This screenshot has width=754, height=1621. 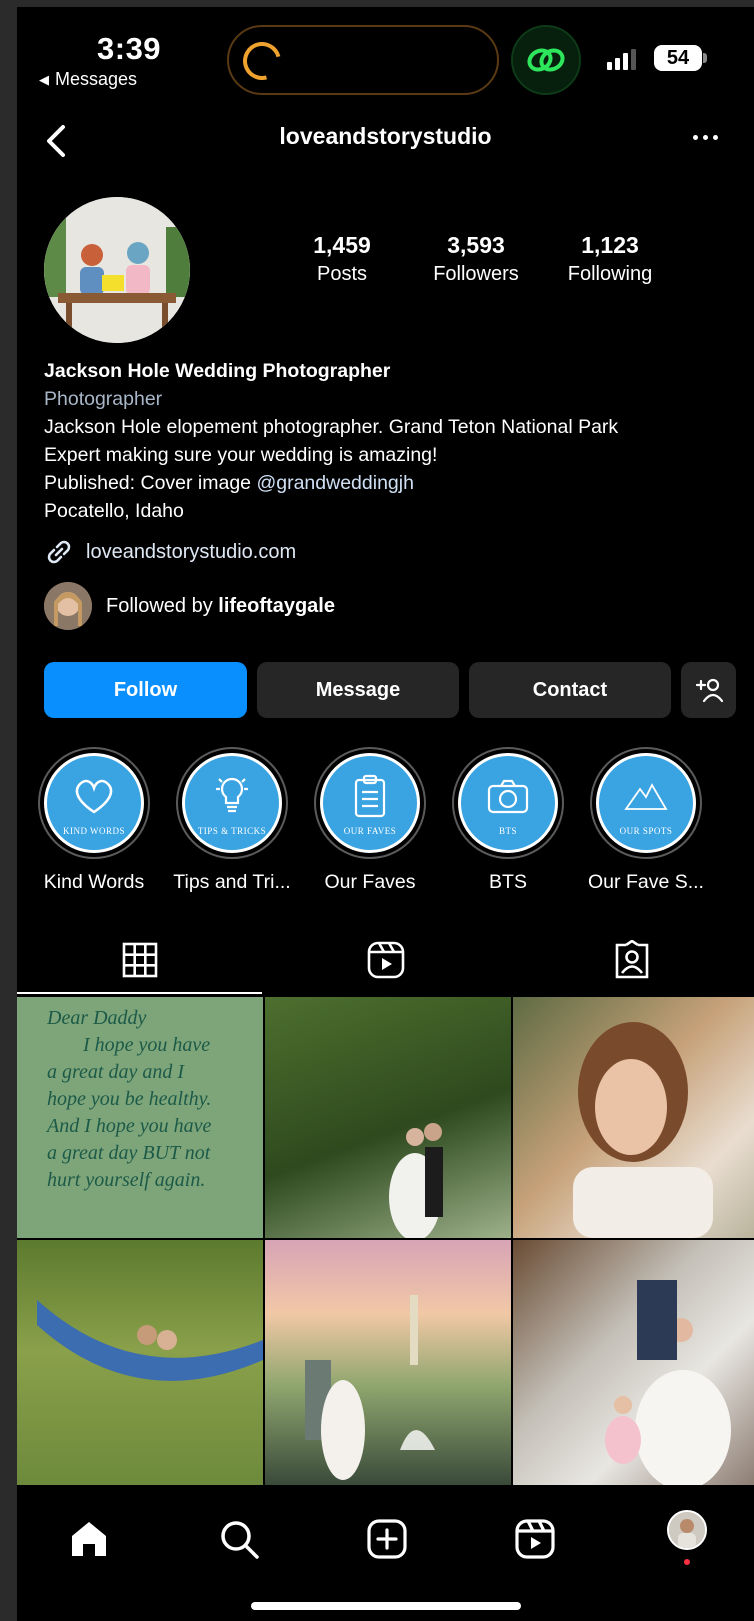 I want to click on highlight-label: Our Faves, so click(x=370, y=882).